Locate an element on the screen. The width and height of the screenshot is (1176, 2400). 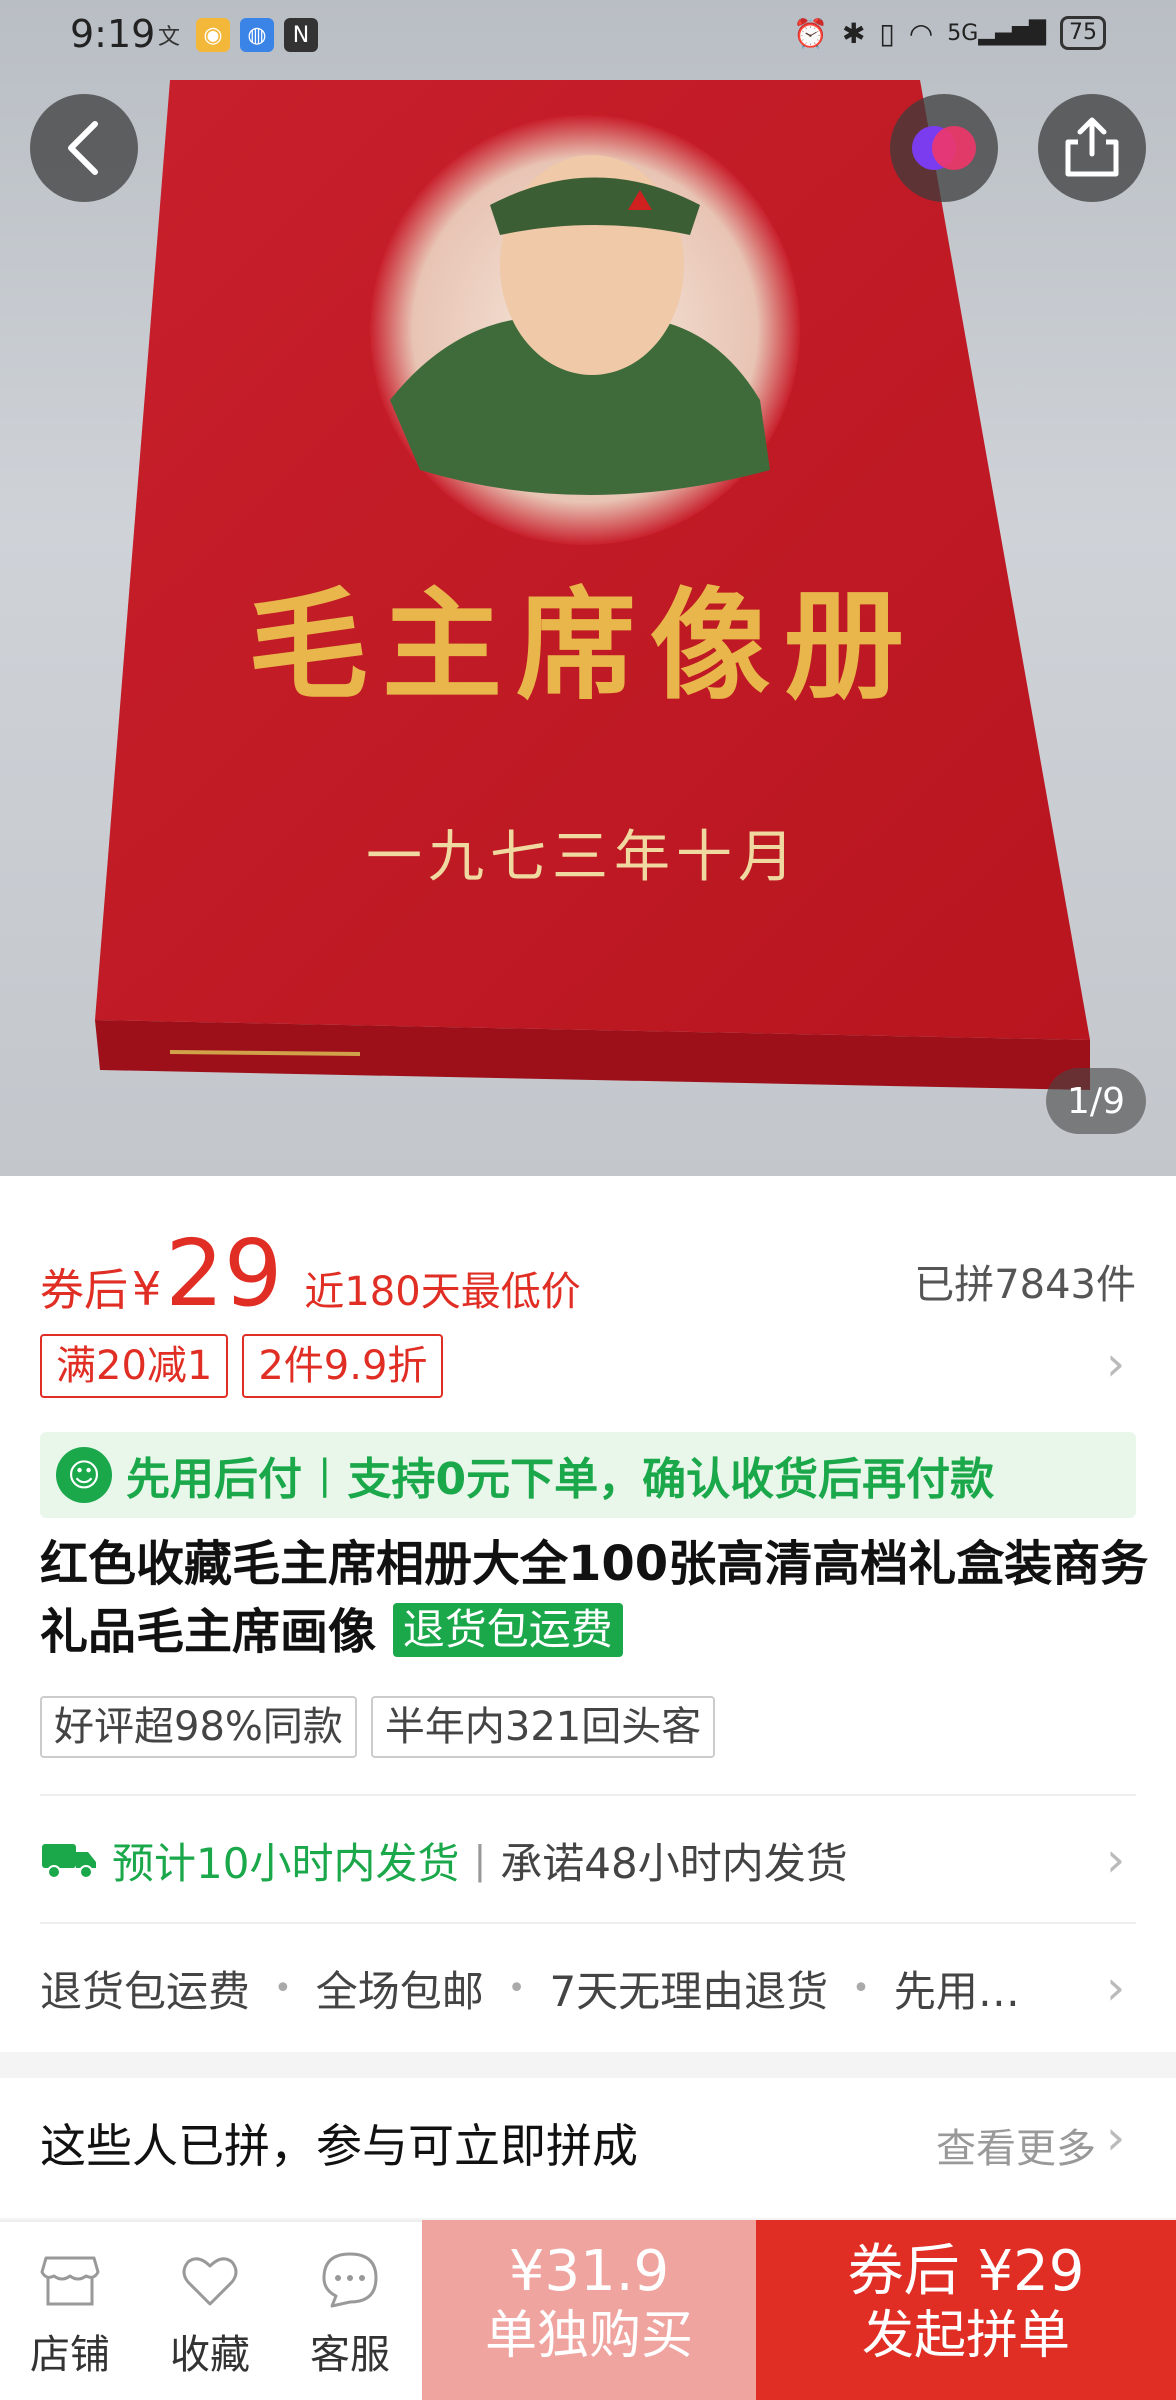
status-notification-icons: 文 ◉ ◍ N is located at coordinates (235, 35).